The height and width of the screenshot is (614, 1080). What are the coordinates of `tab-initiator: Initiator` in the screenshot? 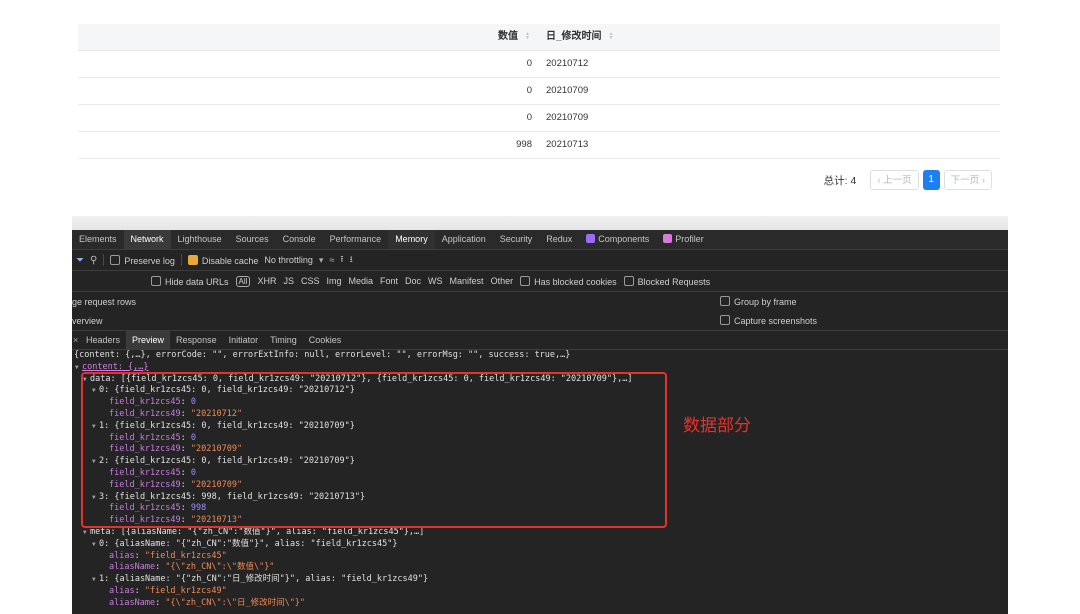 It's located at (244, 340).